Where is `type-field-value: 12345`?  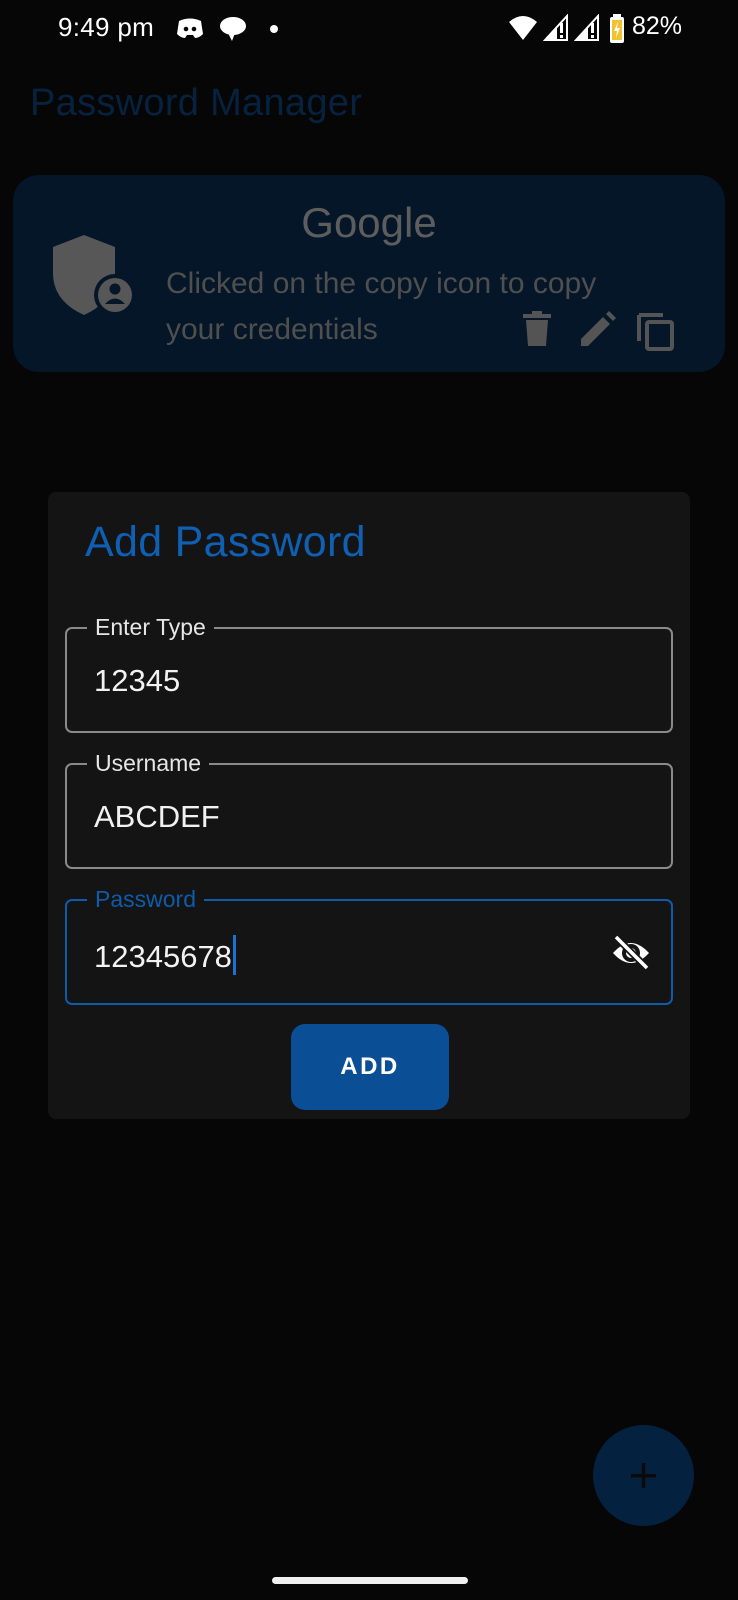
type-field-value: 12345 is located at coordinates (137, 681).